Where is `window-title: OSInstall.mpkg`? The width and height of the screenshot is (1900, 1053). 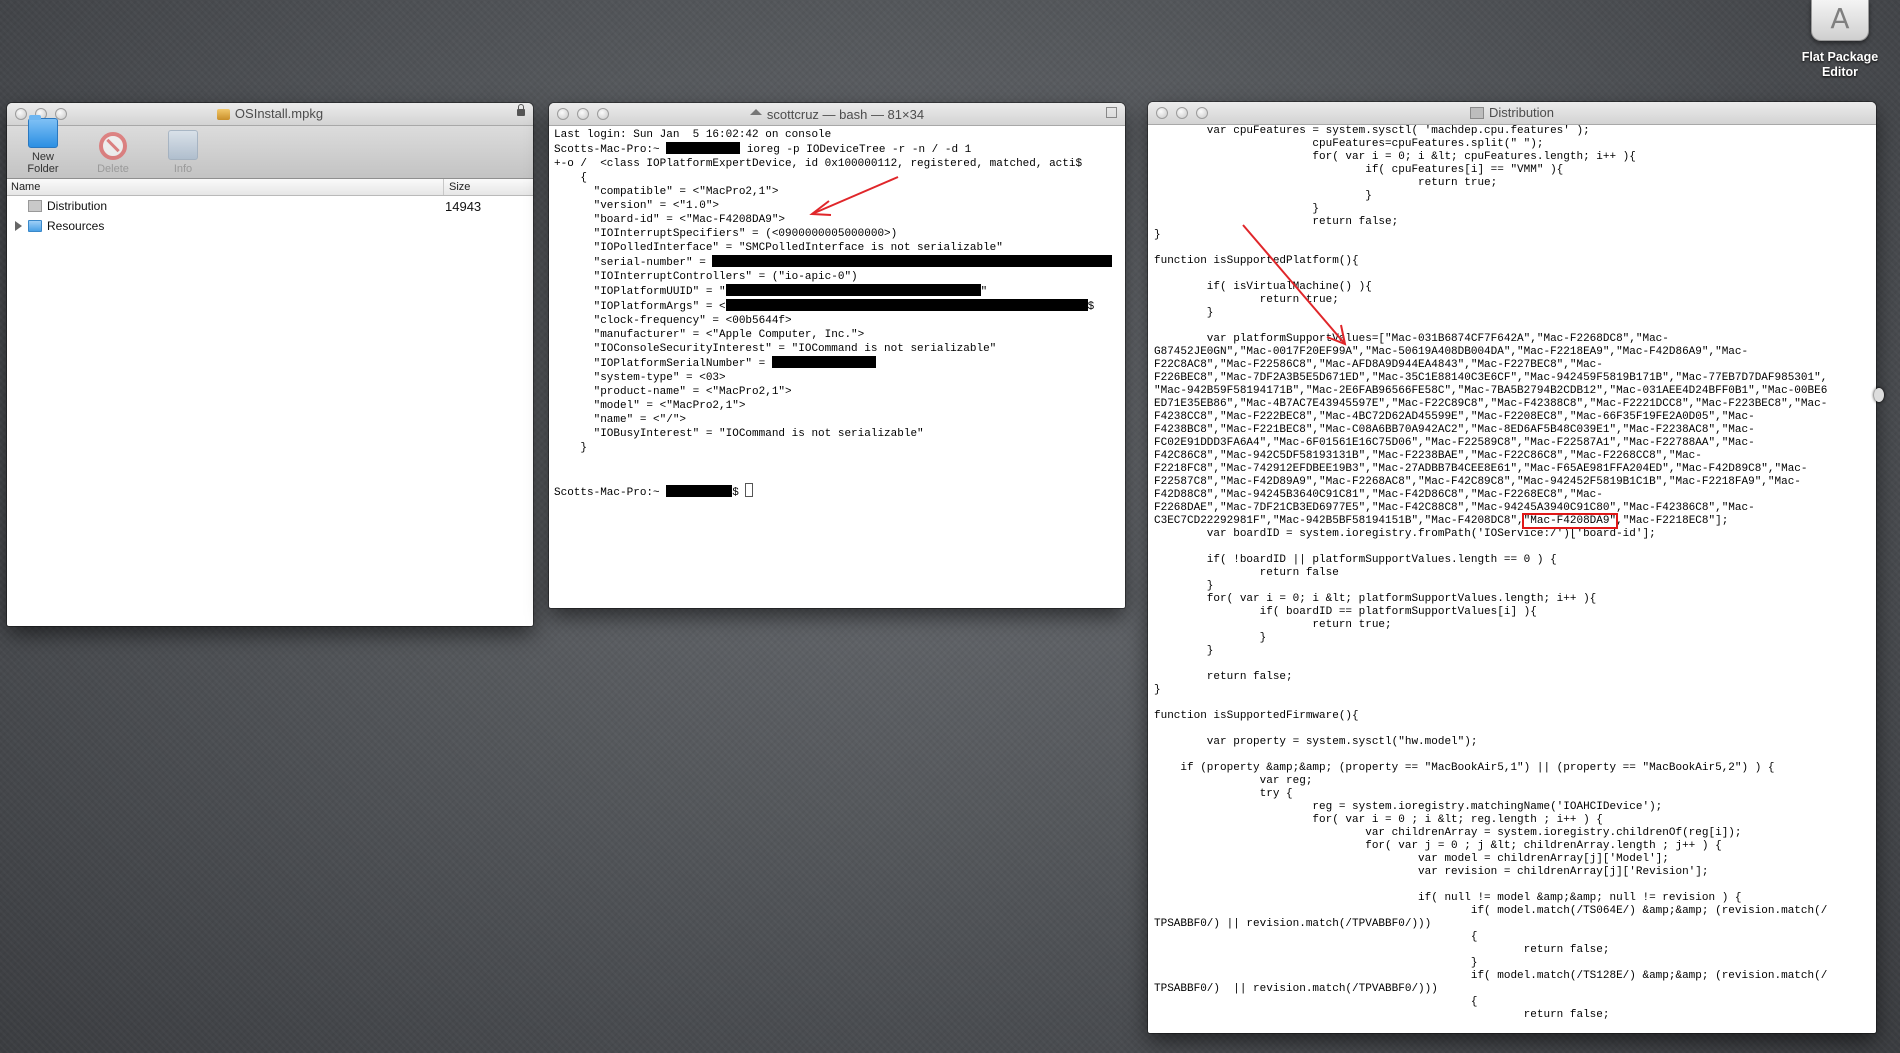
window-title: OSInstall.mpkg is located at coordinates (279, 113).